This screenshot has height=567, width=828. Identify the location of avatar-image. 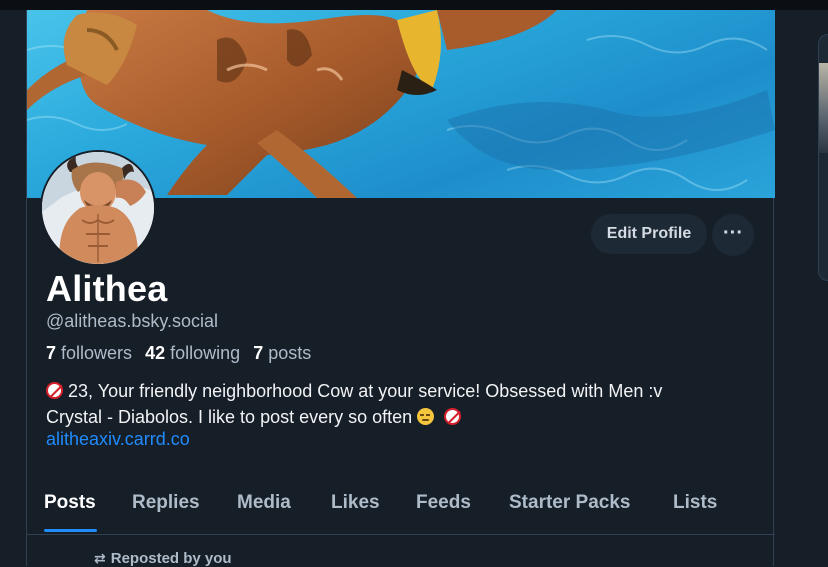
(98, 208).